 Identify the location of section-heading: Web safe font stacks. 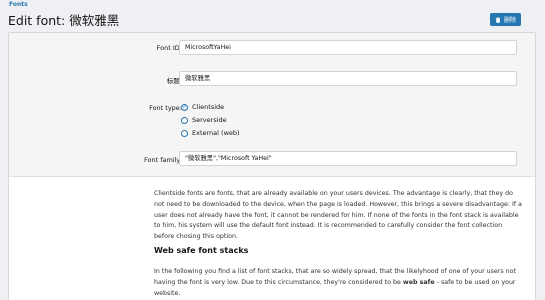
(201, 250).